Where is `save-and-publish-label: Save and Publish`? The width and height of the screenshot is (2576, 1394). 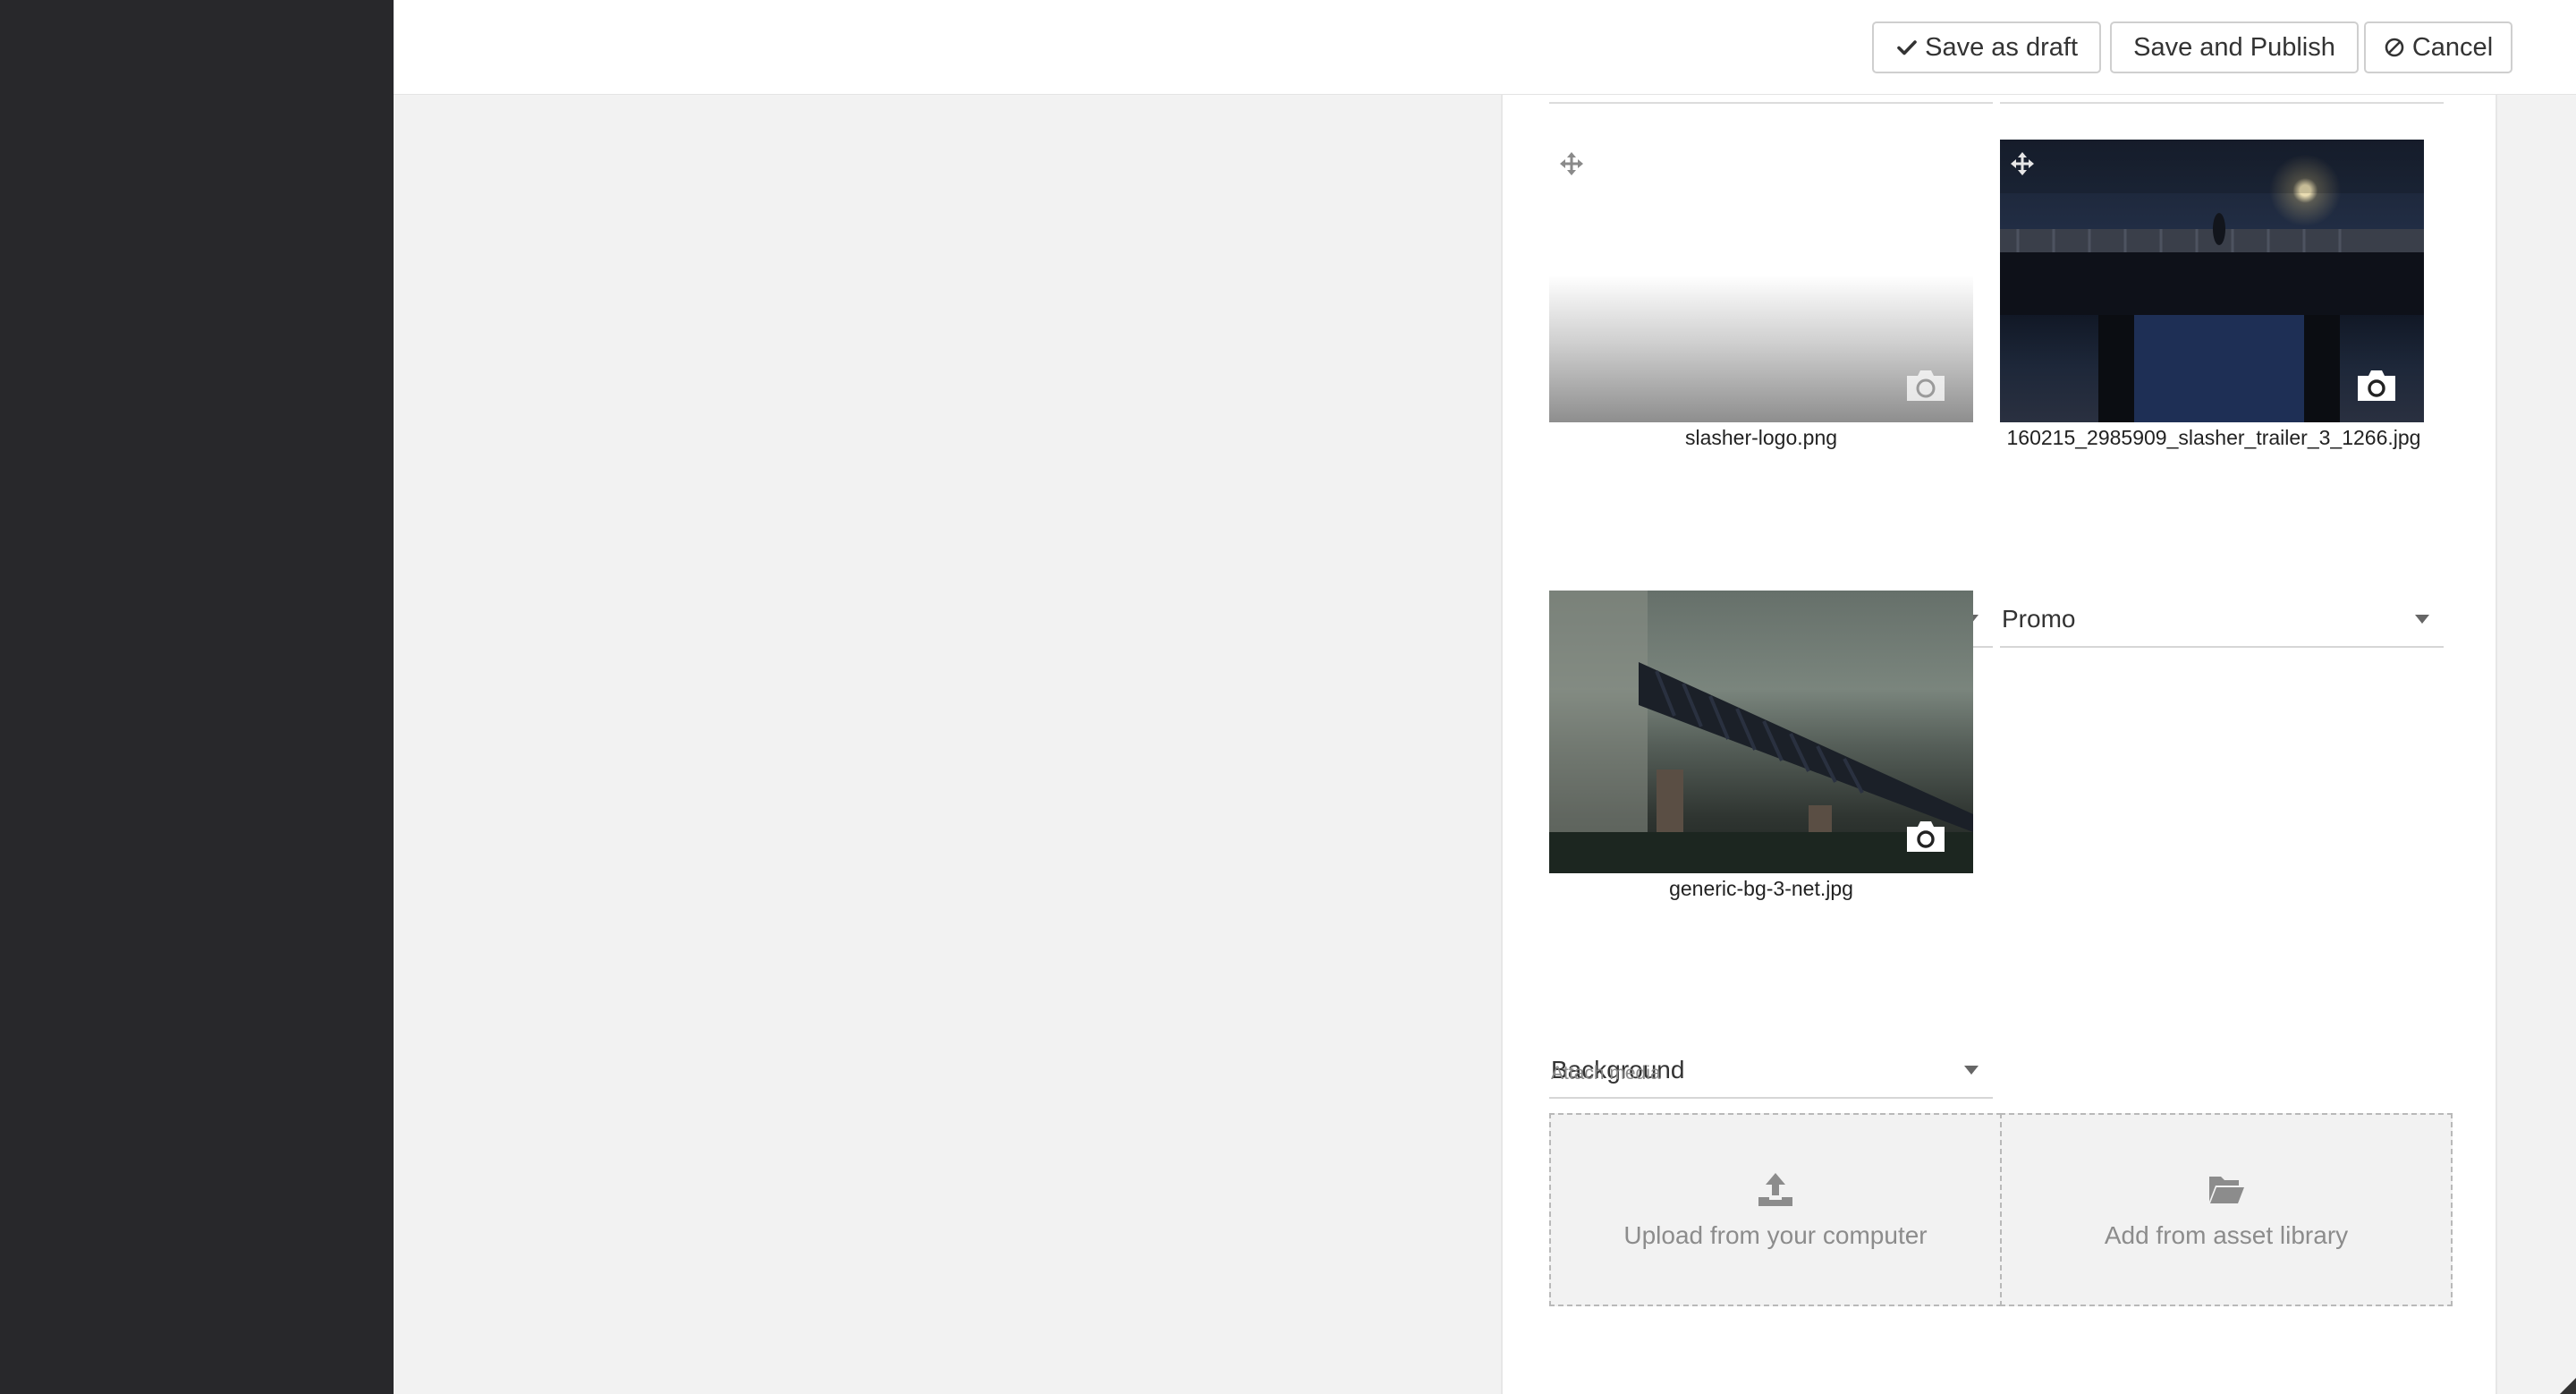 save-and-publish-label: Save and Publish is located at coordinates (2234, 47).